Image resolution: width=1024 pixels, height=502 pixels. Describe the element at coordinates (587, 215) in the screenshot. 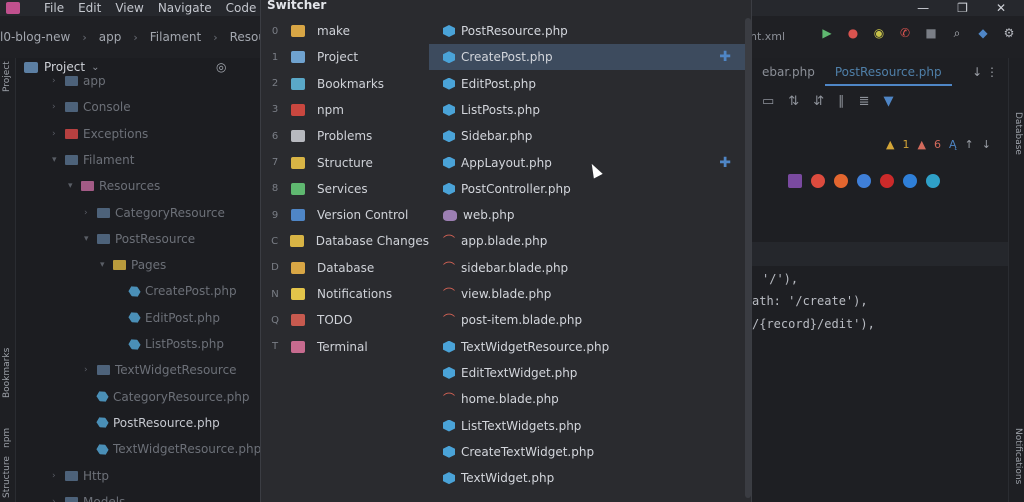

I see `switcher-file-item: web.php` at that location.